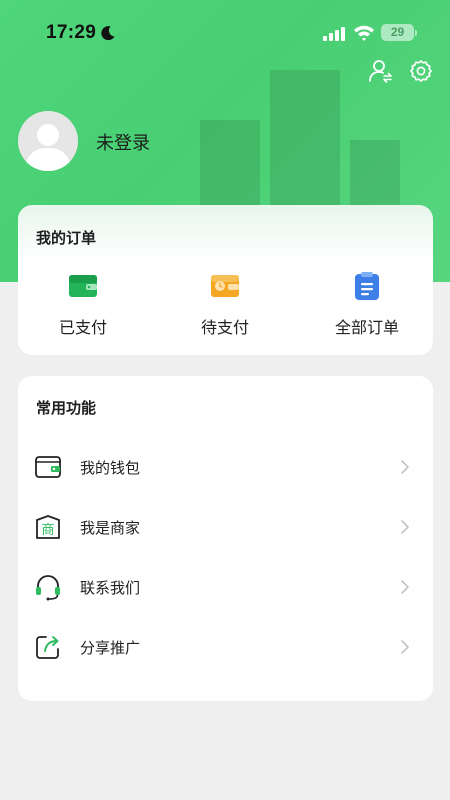 The image size is (450, 800). I want to click on avatar, so click(48, 141).